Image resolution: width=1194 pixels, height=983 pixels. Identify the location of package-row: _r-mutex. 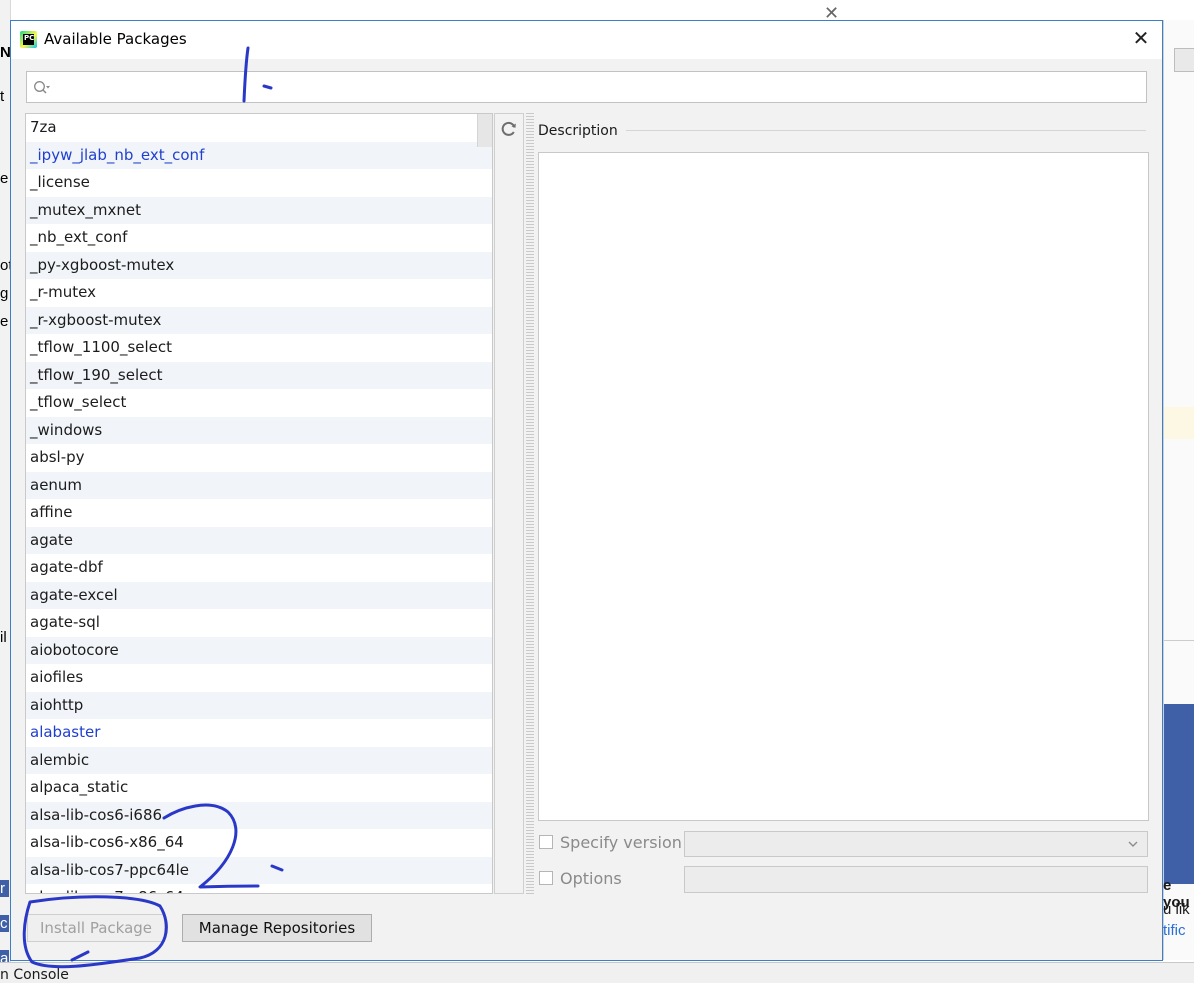
(259, 293).